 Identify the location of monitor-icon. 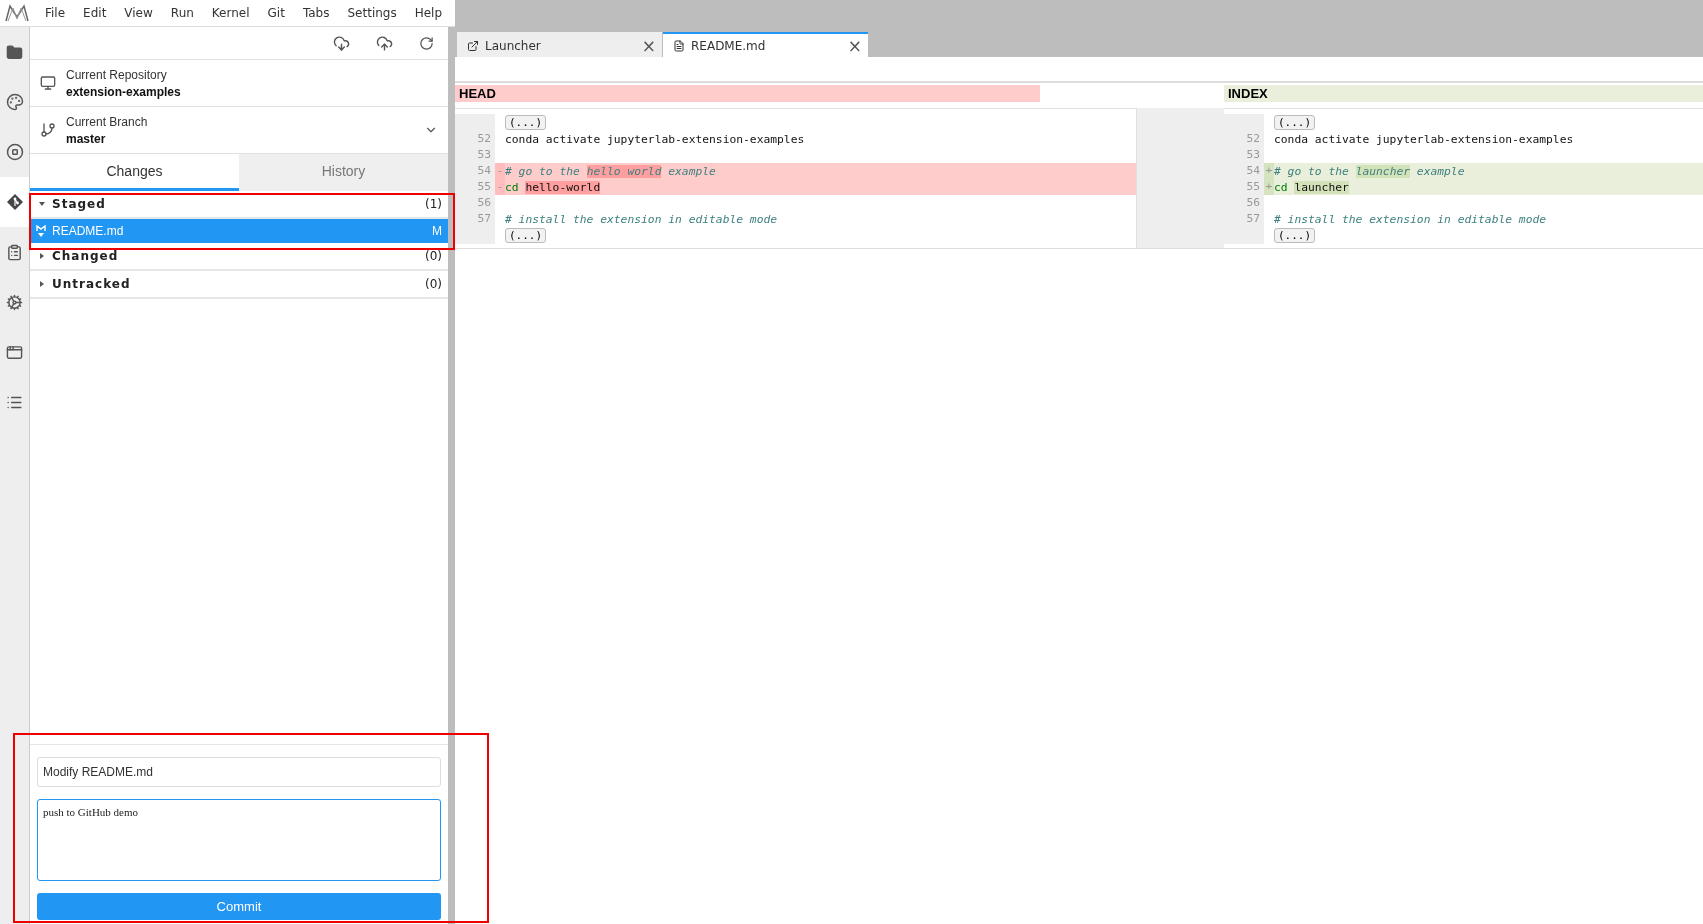
(48, 83).